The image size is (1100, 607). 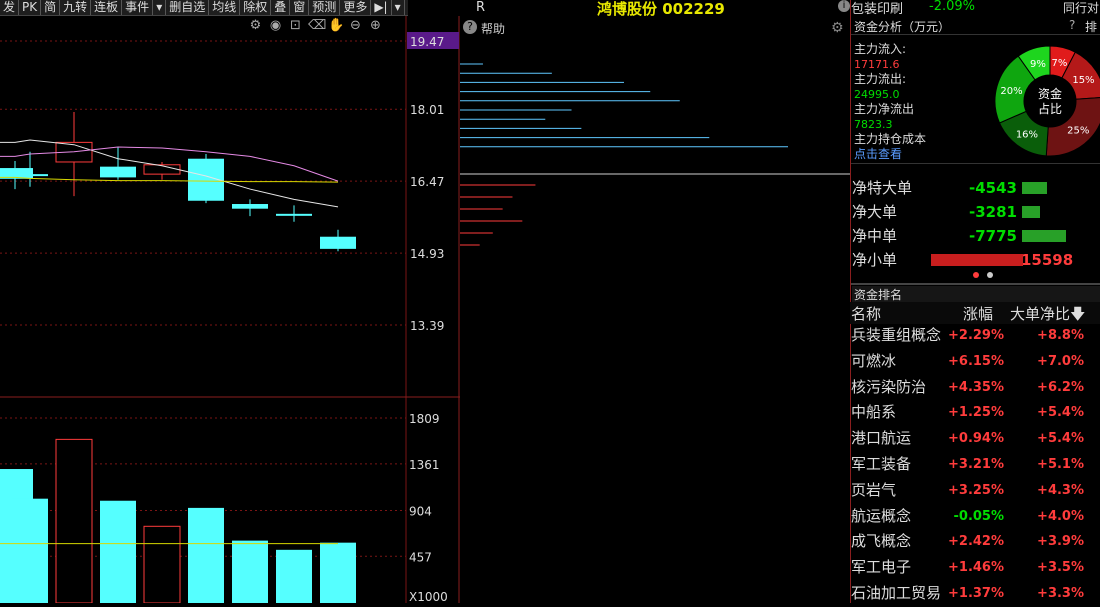 I want to click on ranking-ratio: +5.4%, so click(x=1060, y=413).